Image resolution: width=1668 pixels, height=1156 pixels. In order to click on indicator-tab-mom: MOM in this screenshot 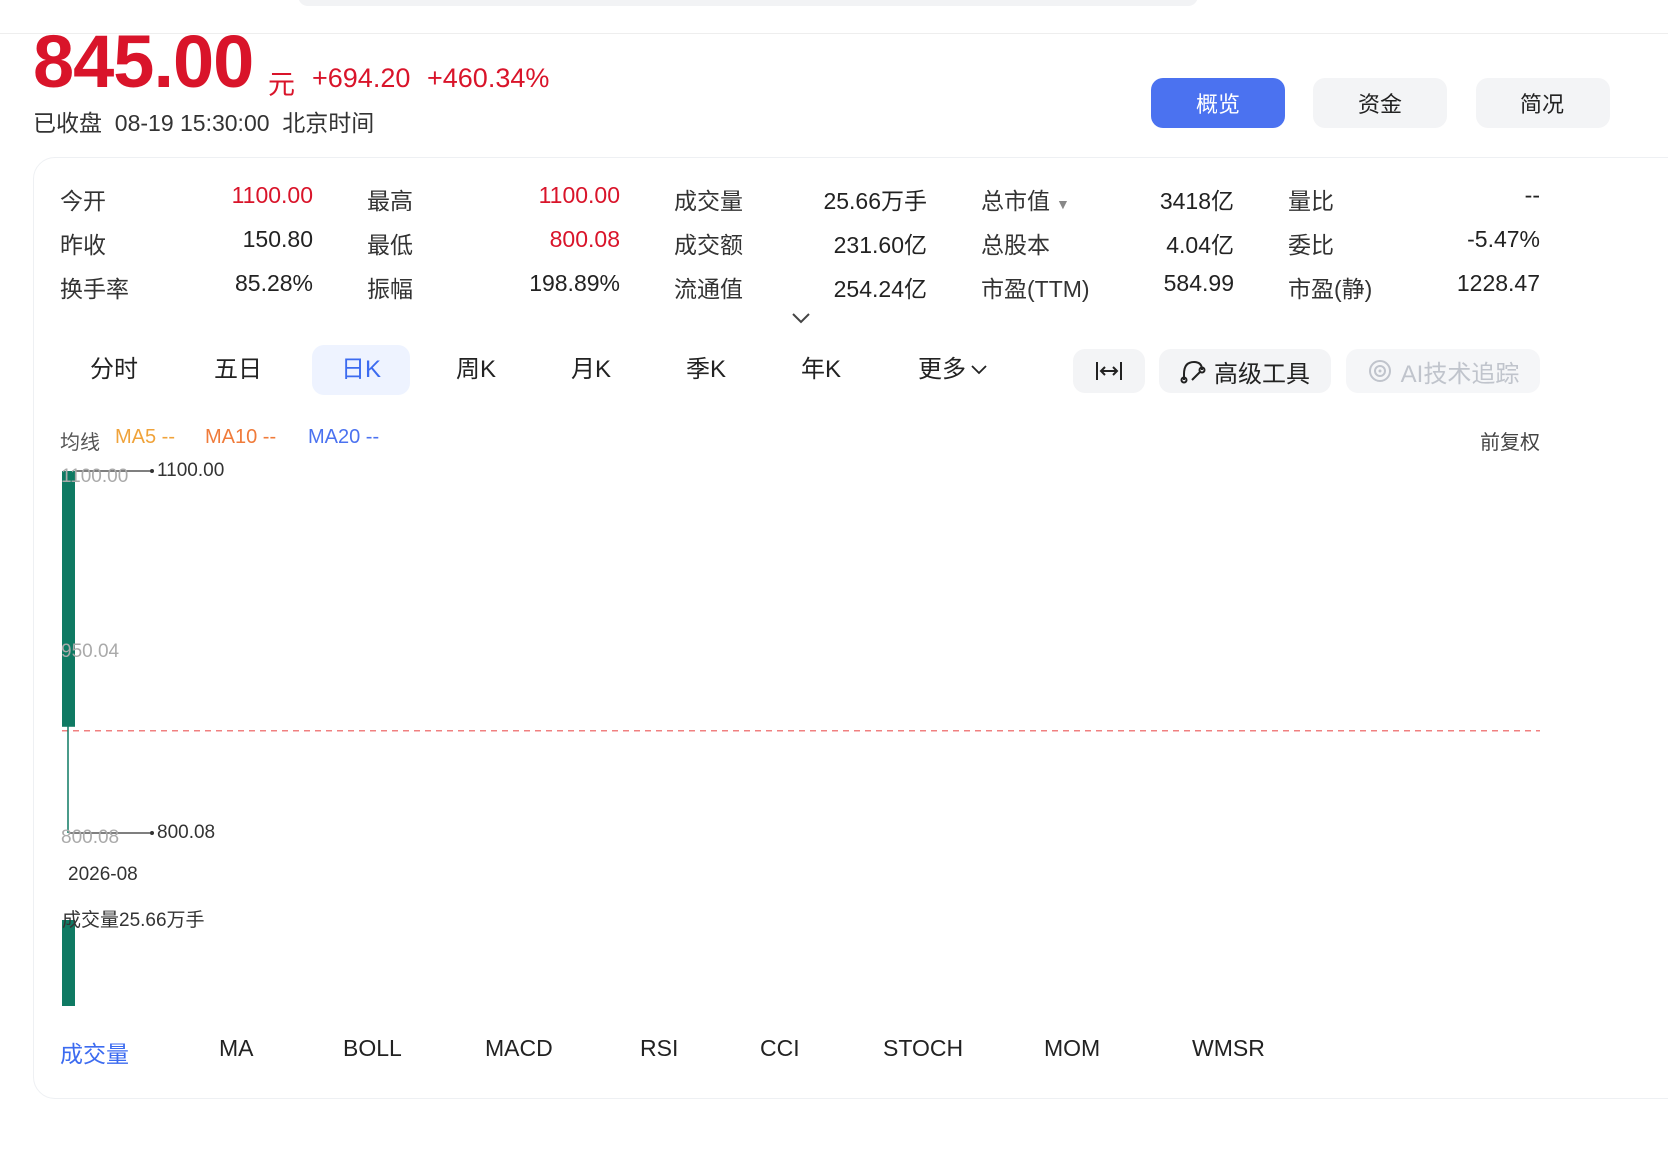, I will do `click(1072, 1048)`.